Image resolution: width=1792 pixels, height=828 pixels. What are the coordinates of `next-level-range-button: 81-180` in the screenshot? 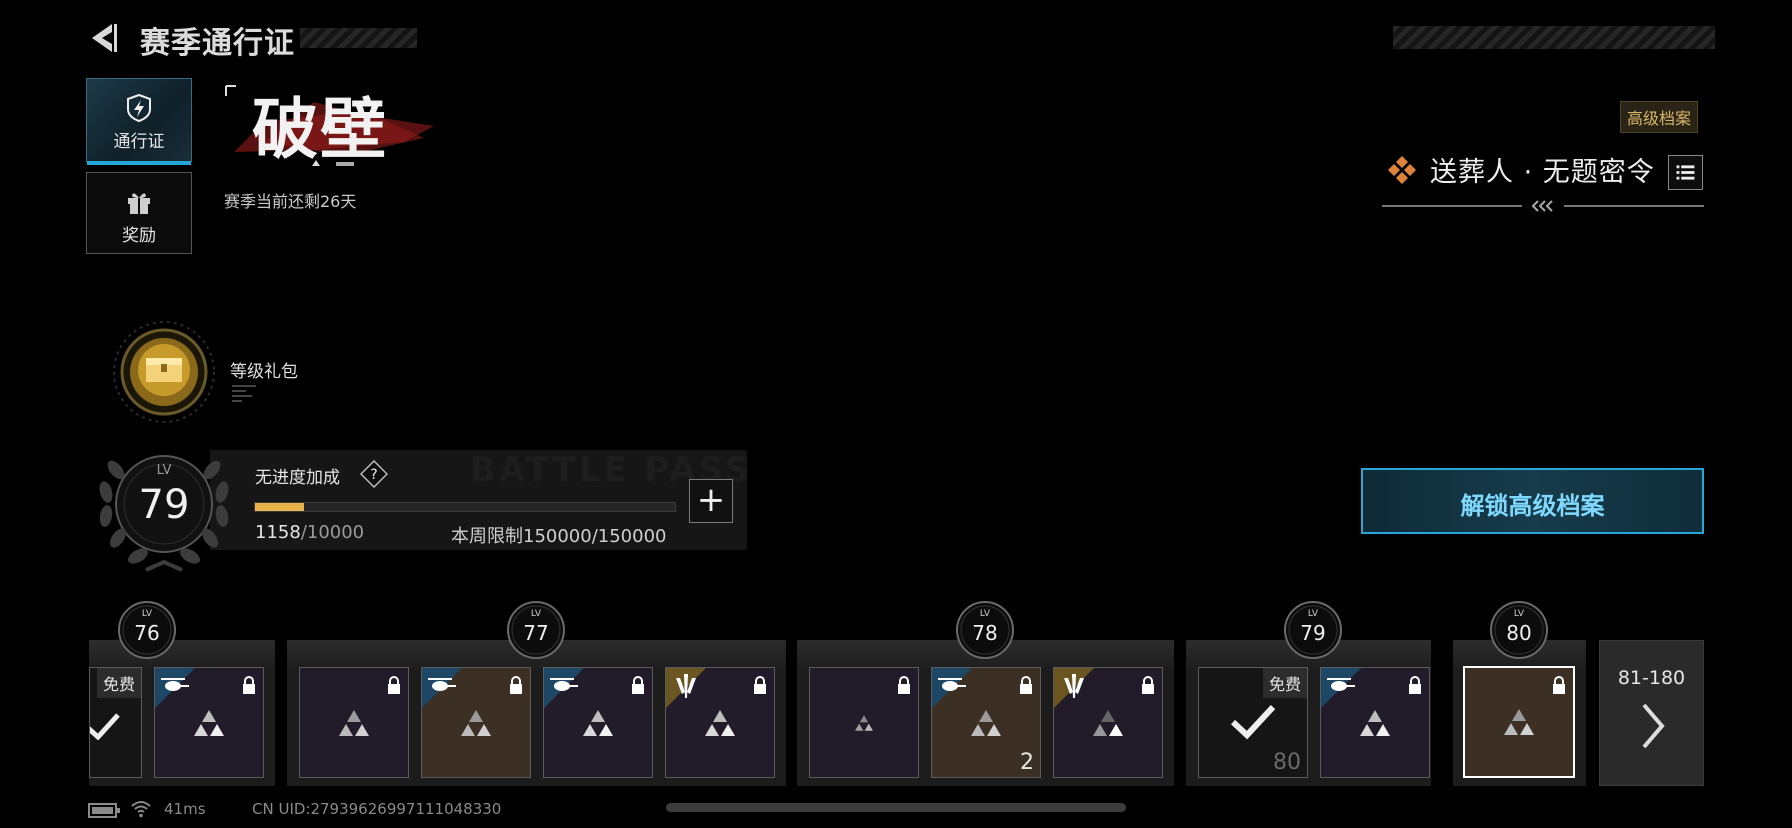 It's located at (1651, 713).